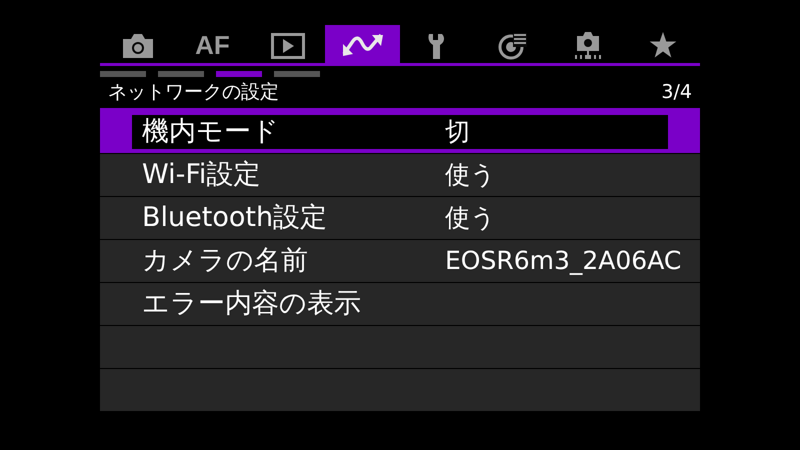 The height and width of the screenshot is (450, 800). I want to click on menu-item: Bluetooth設定 使う, so click(400, 218).